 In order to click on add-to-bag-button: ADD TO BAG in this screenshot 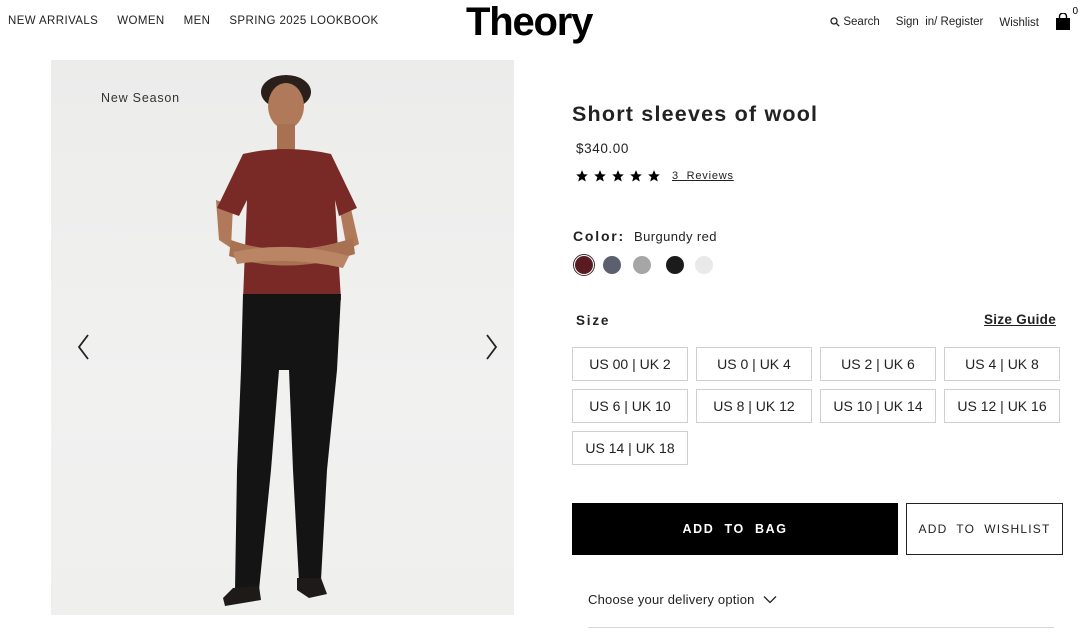, I will do `click(735, 529)`.